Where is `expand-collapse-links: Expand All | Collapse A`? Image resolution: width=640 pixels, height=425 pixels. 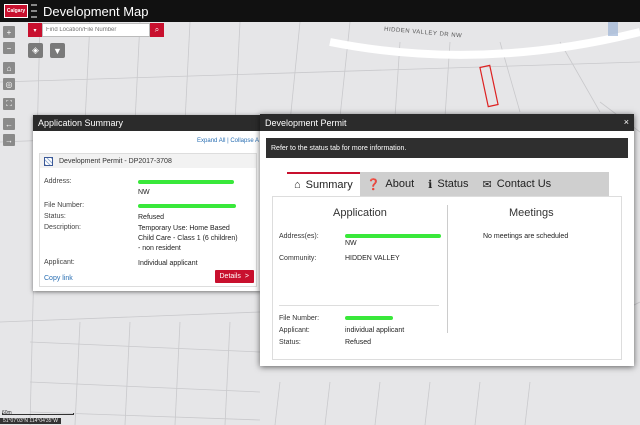
expand-collapse-links: Expand All | Collapse A is located at coordinates (228, 141).